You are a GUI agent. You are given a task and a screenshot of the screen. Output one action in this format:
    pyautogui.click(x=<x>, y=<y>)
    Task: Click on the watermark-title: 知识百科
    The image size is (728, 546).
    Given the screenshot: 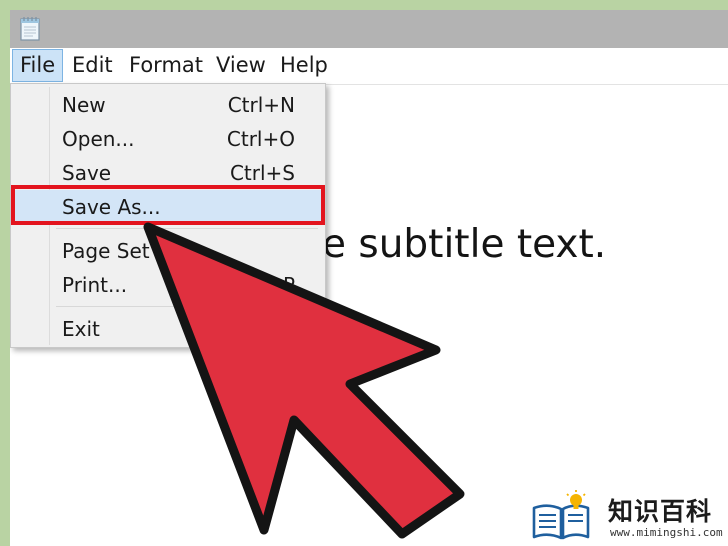 What is the action you would take?
    pyautogui.click(x=660, y=511)
    